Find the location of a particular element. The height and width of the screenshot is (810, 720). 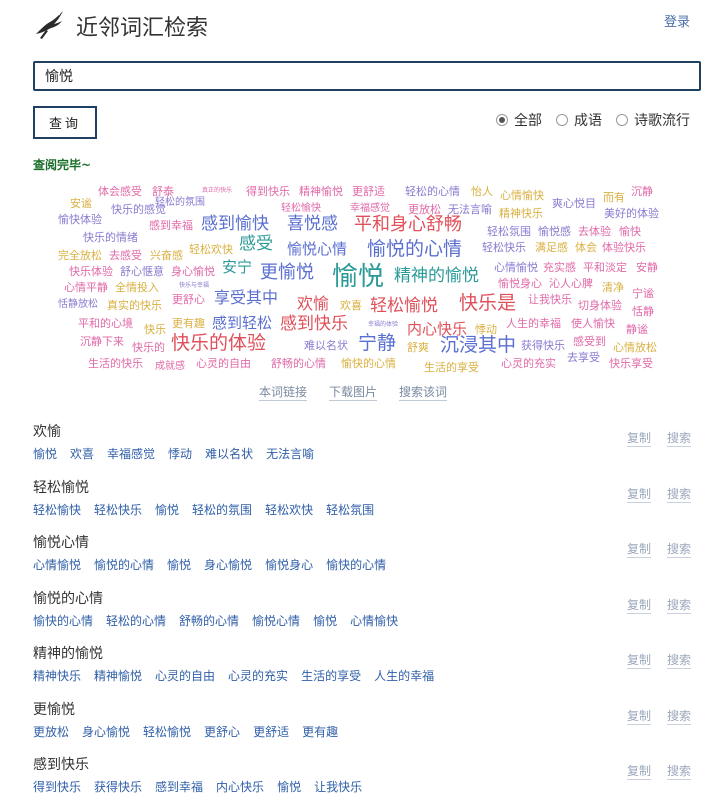

cloud-word: 感到快乐 is located at coordinates (314, 324).